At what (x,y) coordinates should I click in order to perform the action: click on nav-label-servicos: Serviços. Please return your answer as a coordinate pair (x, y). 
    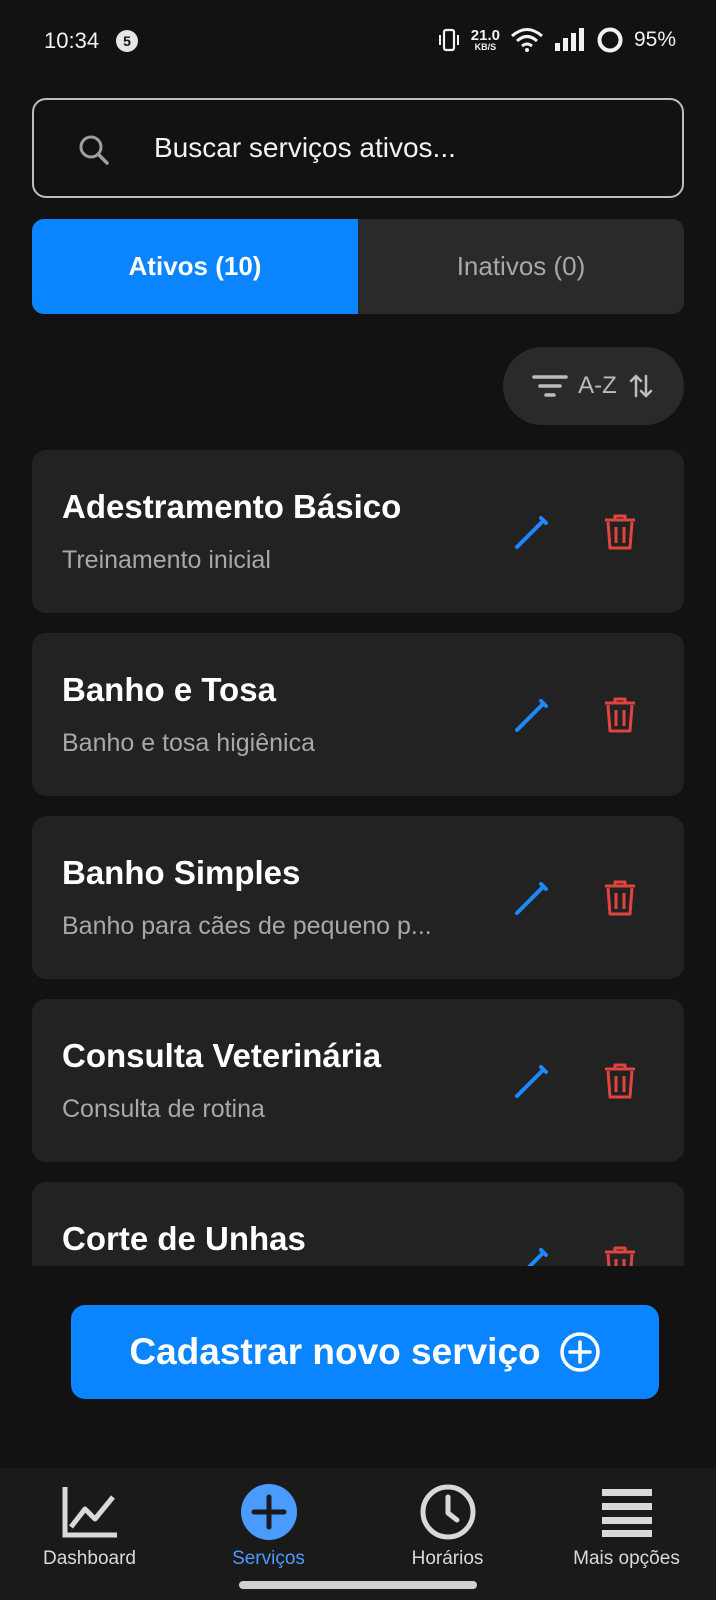
    Looking at the image, I should click on (268, 1558).